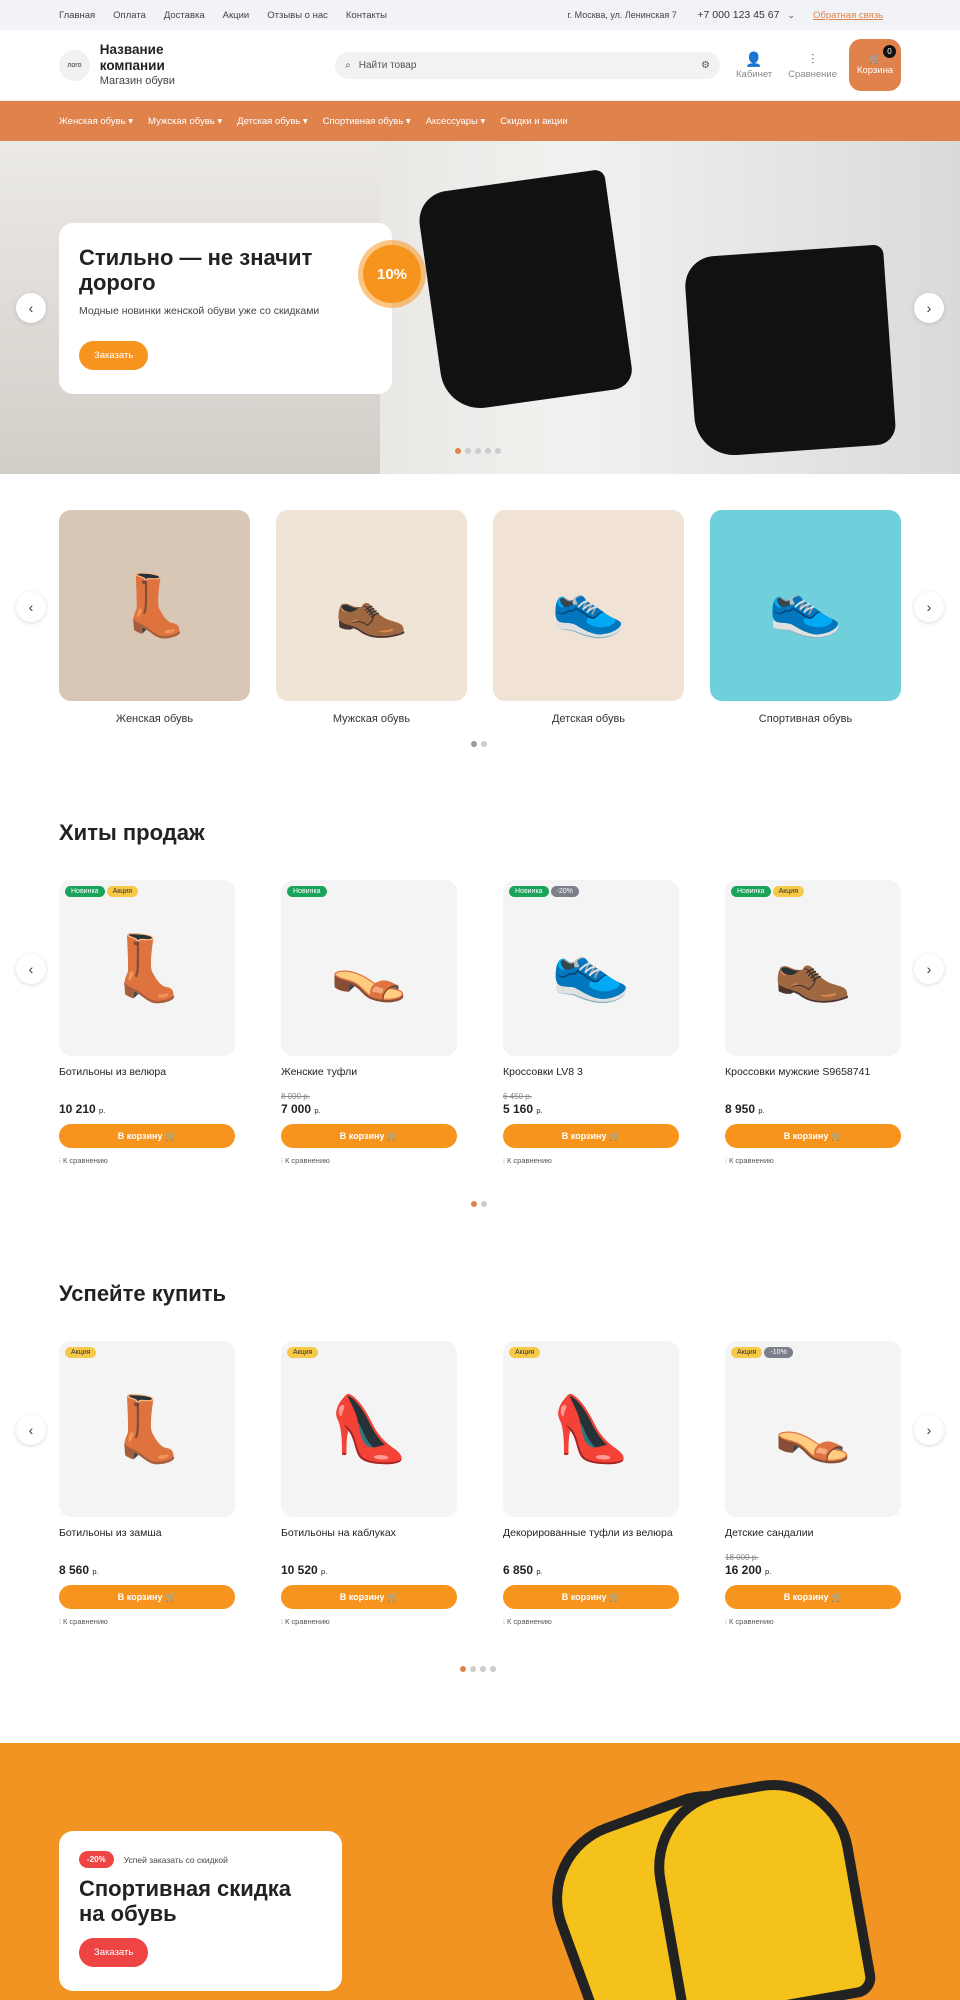 The height and width of the screenshot is (2000, 960). What do you see at coordinates (813, 1540) in the screenshot?
I see `product-name: Детские сандалии` at bounding box center [813, 1540].